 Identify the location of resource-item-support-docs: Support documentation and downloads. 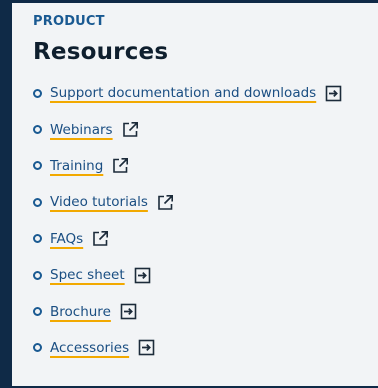
(205, 93).